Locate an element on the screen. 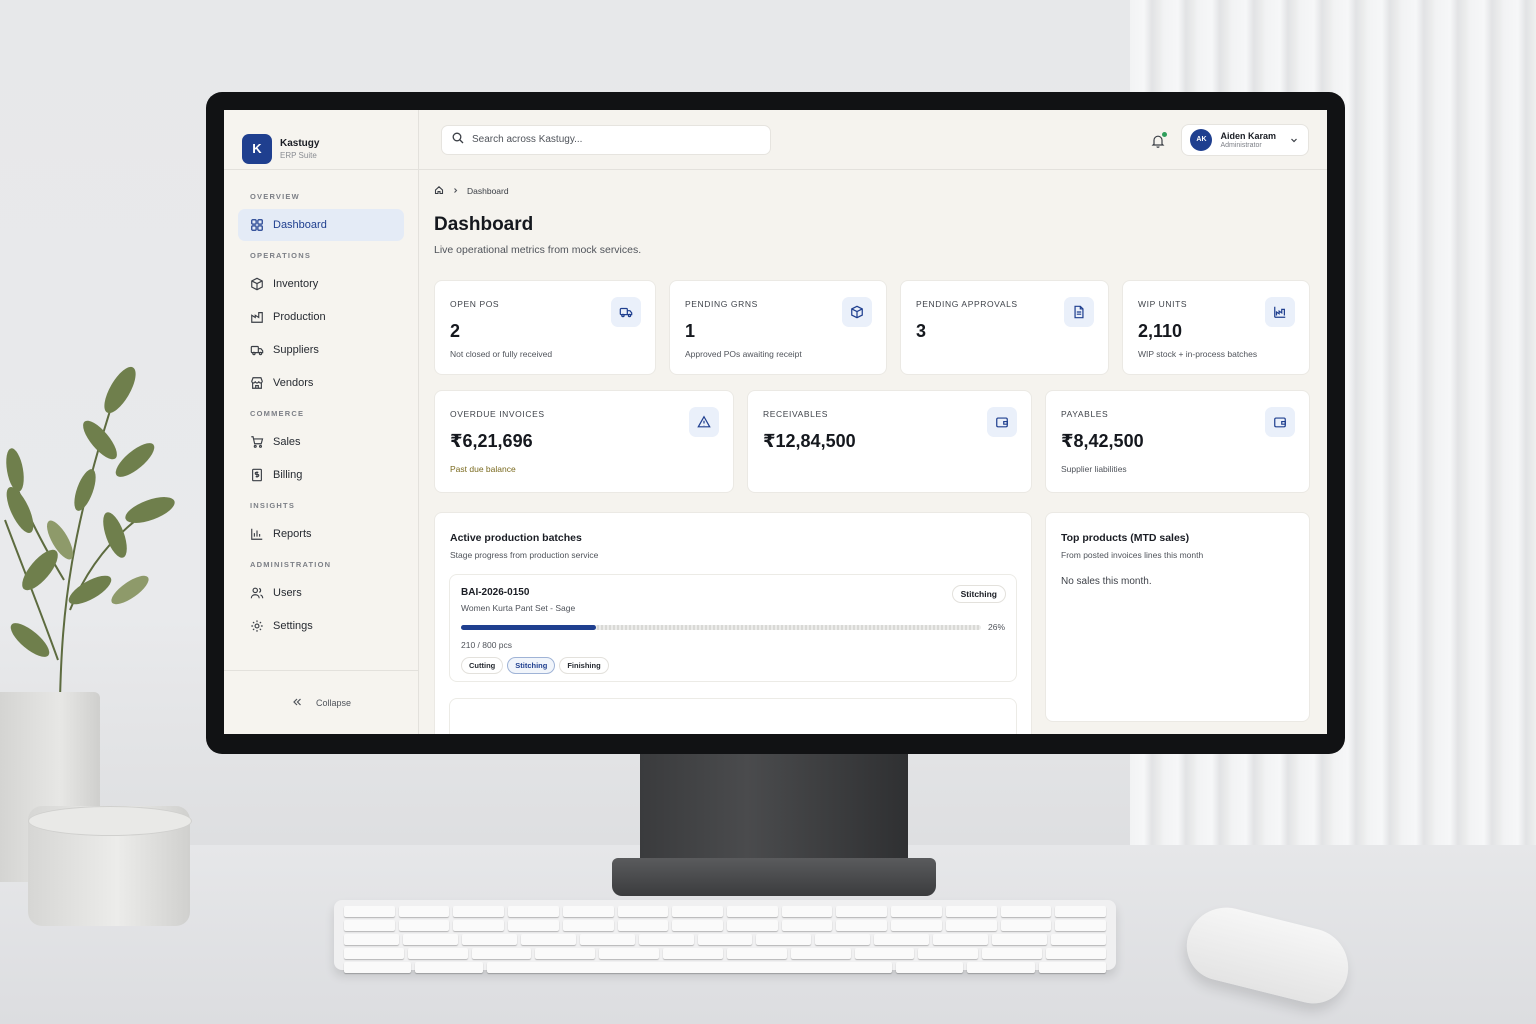 The image size is (1536, 1024). notification-dot is located at coordinates (1165, 134).